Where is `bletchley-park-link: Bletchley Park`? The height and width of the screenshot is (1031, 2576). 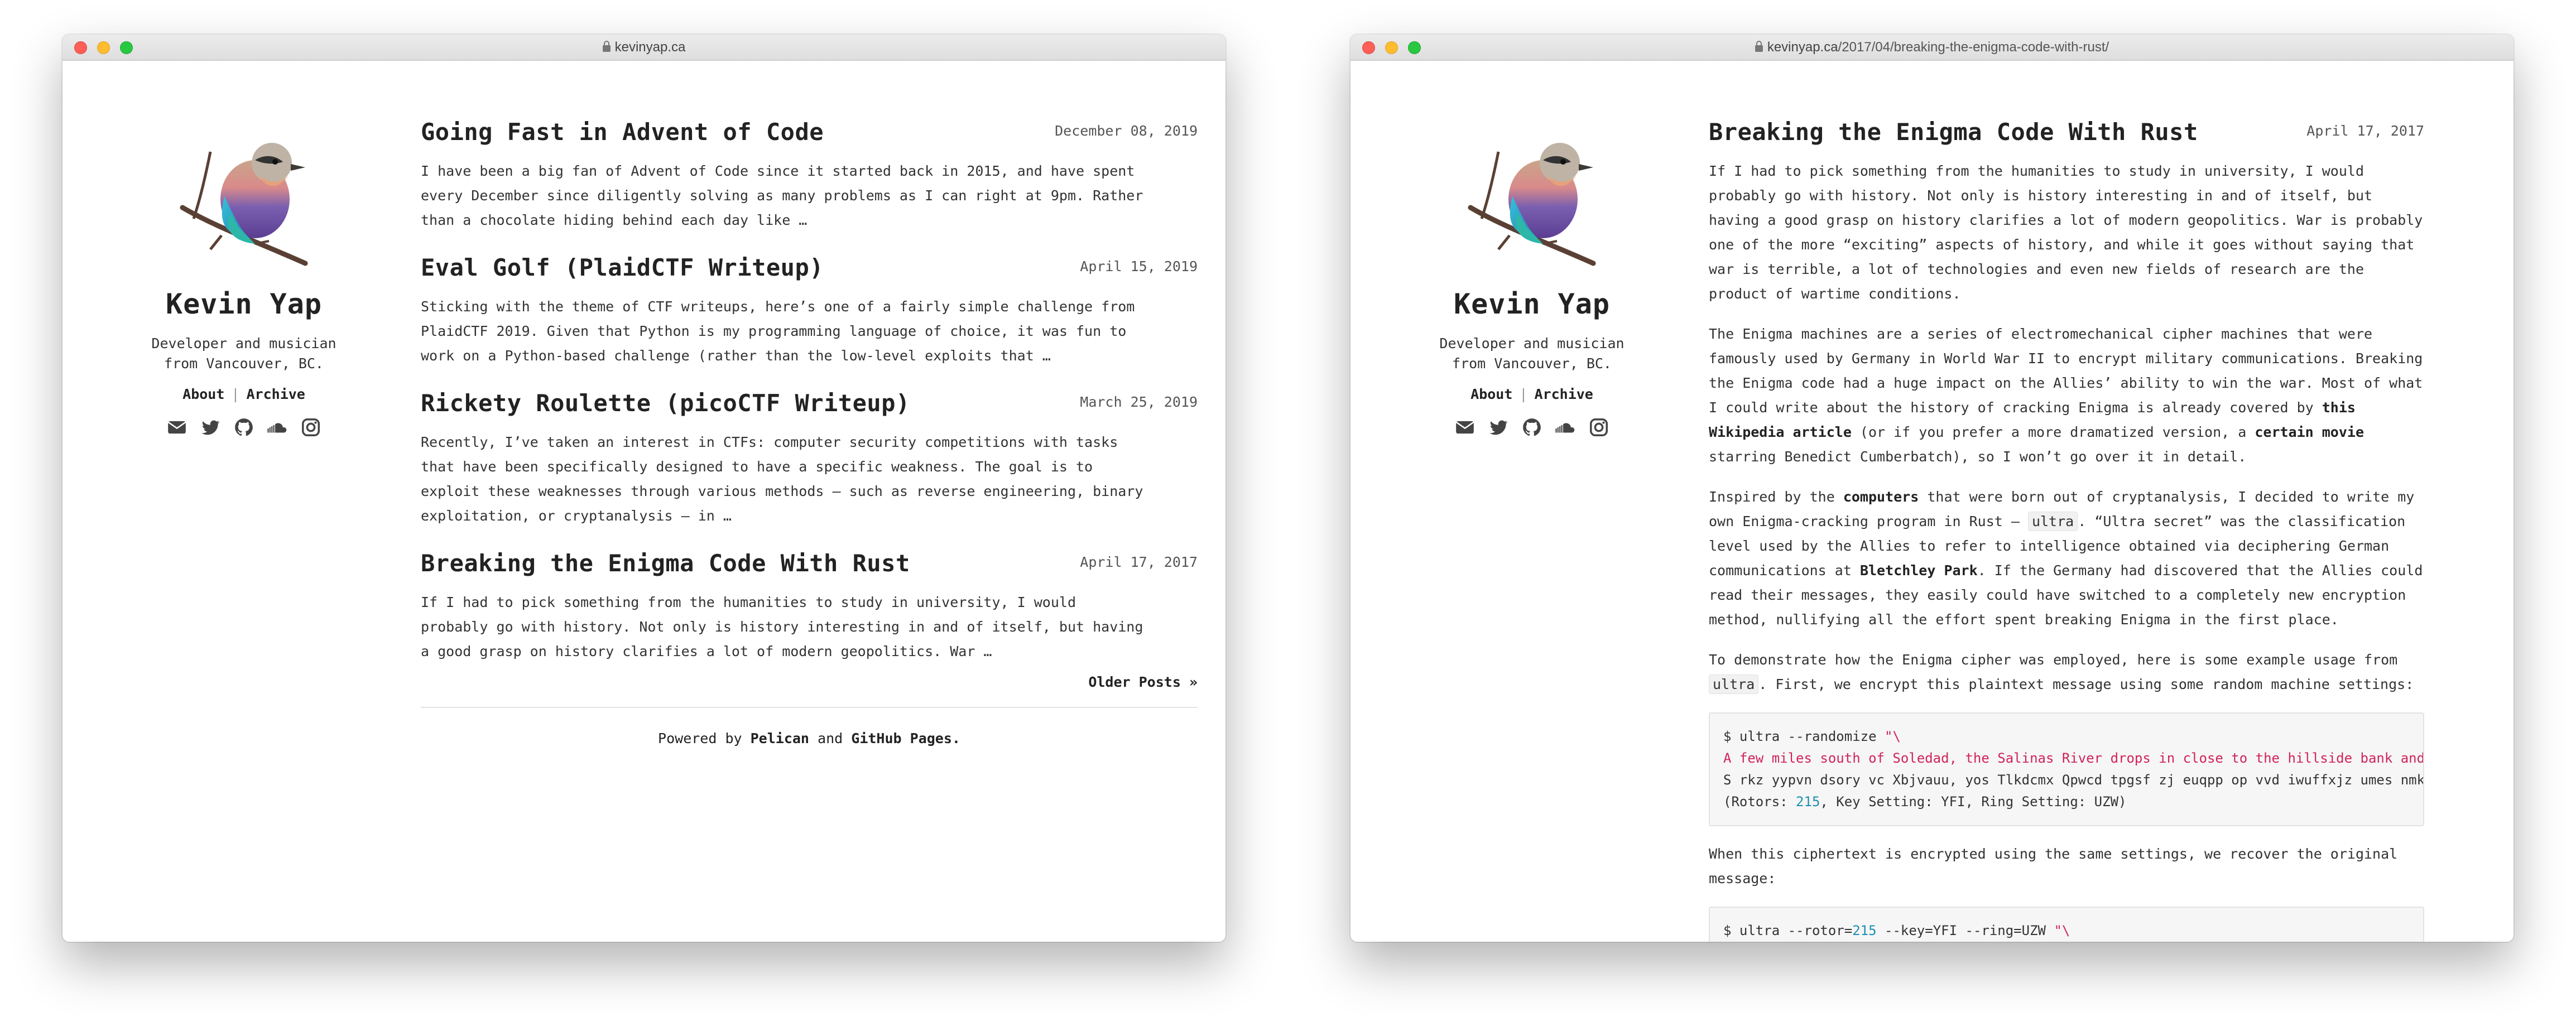 bletchley-park-link: Bletchley Park is located at coordinates (1919, 570).